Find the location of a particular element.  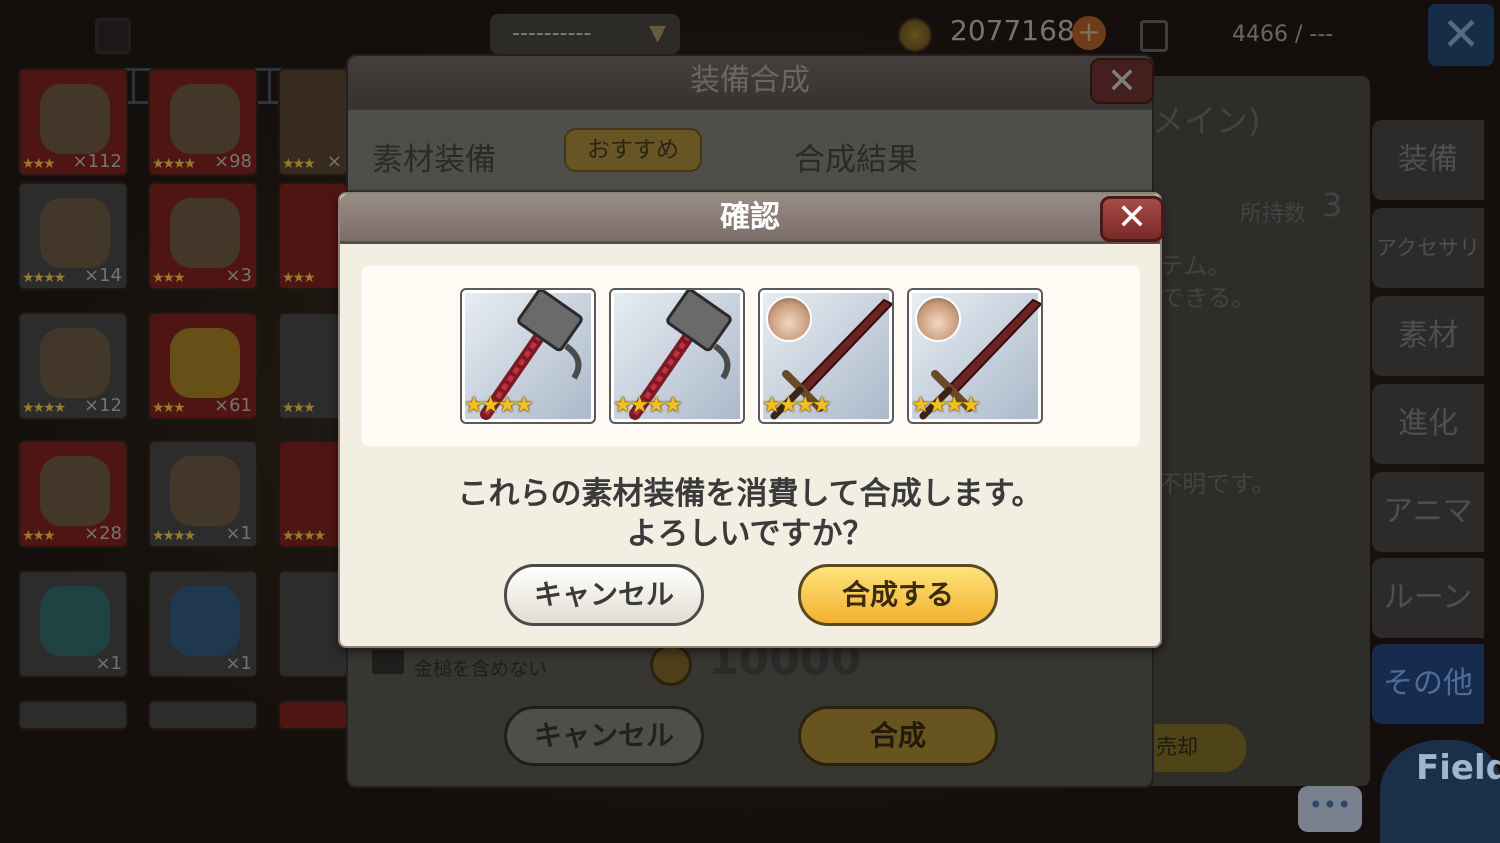

confirm-message-line2: よろしいですか？ is located at coordinates (750, 534).